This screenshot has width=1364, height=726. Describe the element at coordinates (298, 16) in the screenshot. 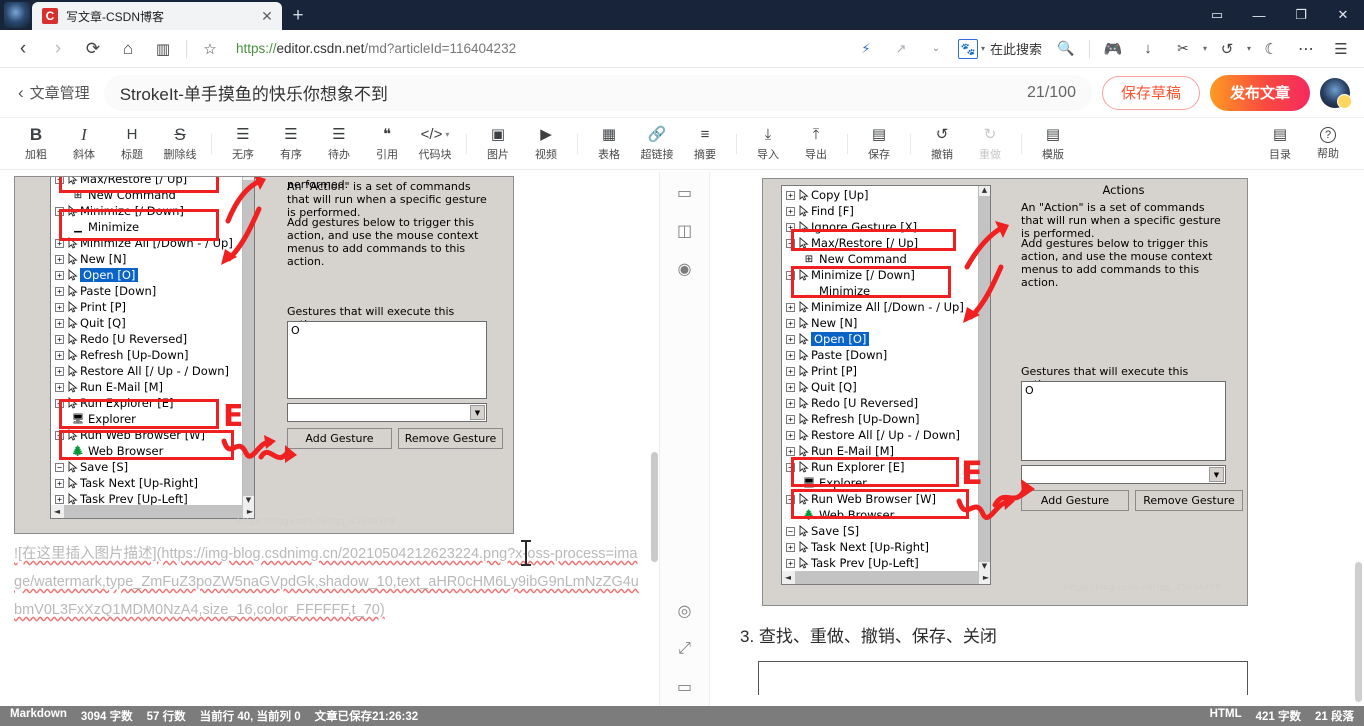

I see `new-tab-button: +` at that location.